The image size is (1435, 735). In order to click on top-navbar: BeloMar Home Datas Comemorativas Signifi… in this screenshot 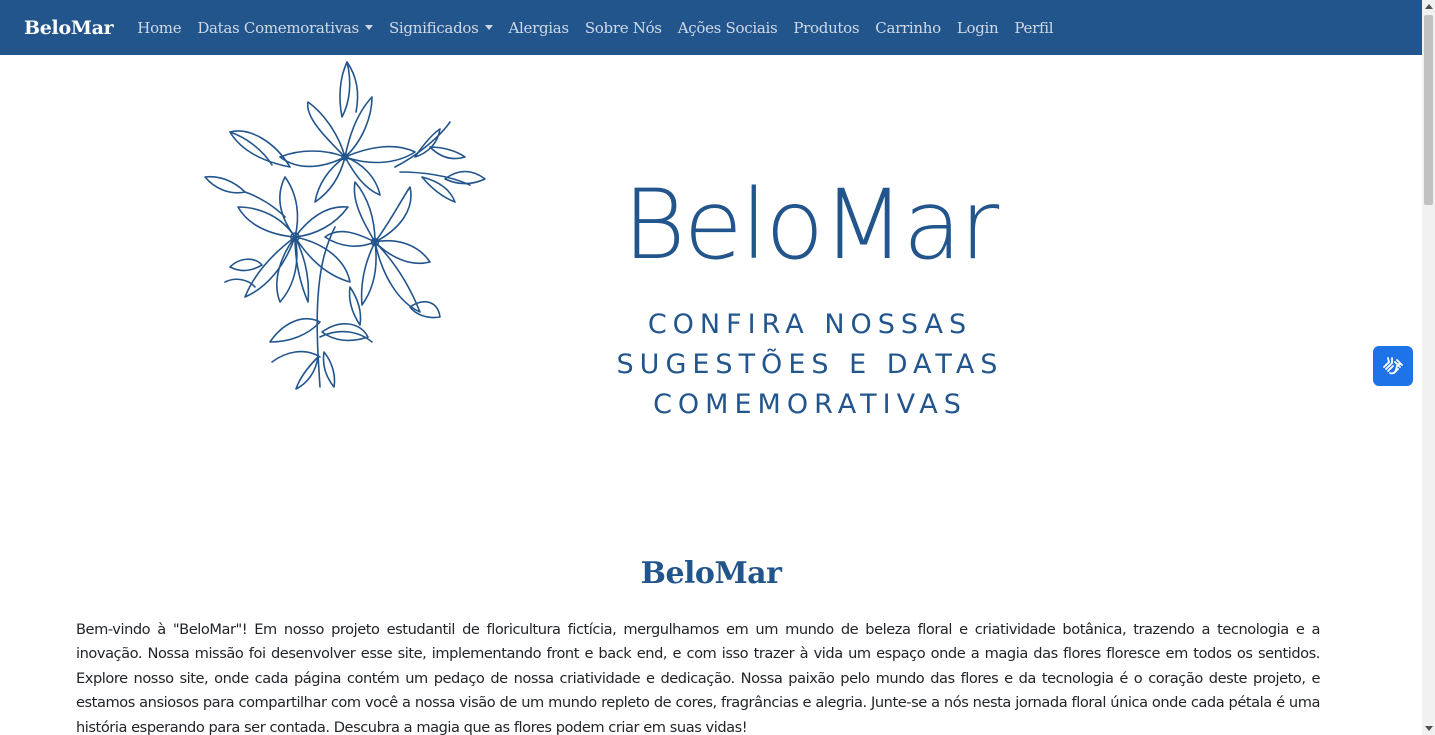, I will do `click(711, 27)`.